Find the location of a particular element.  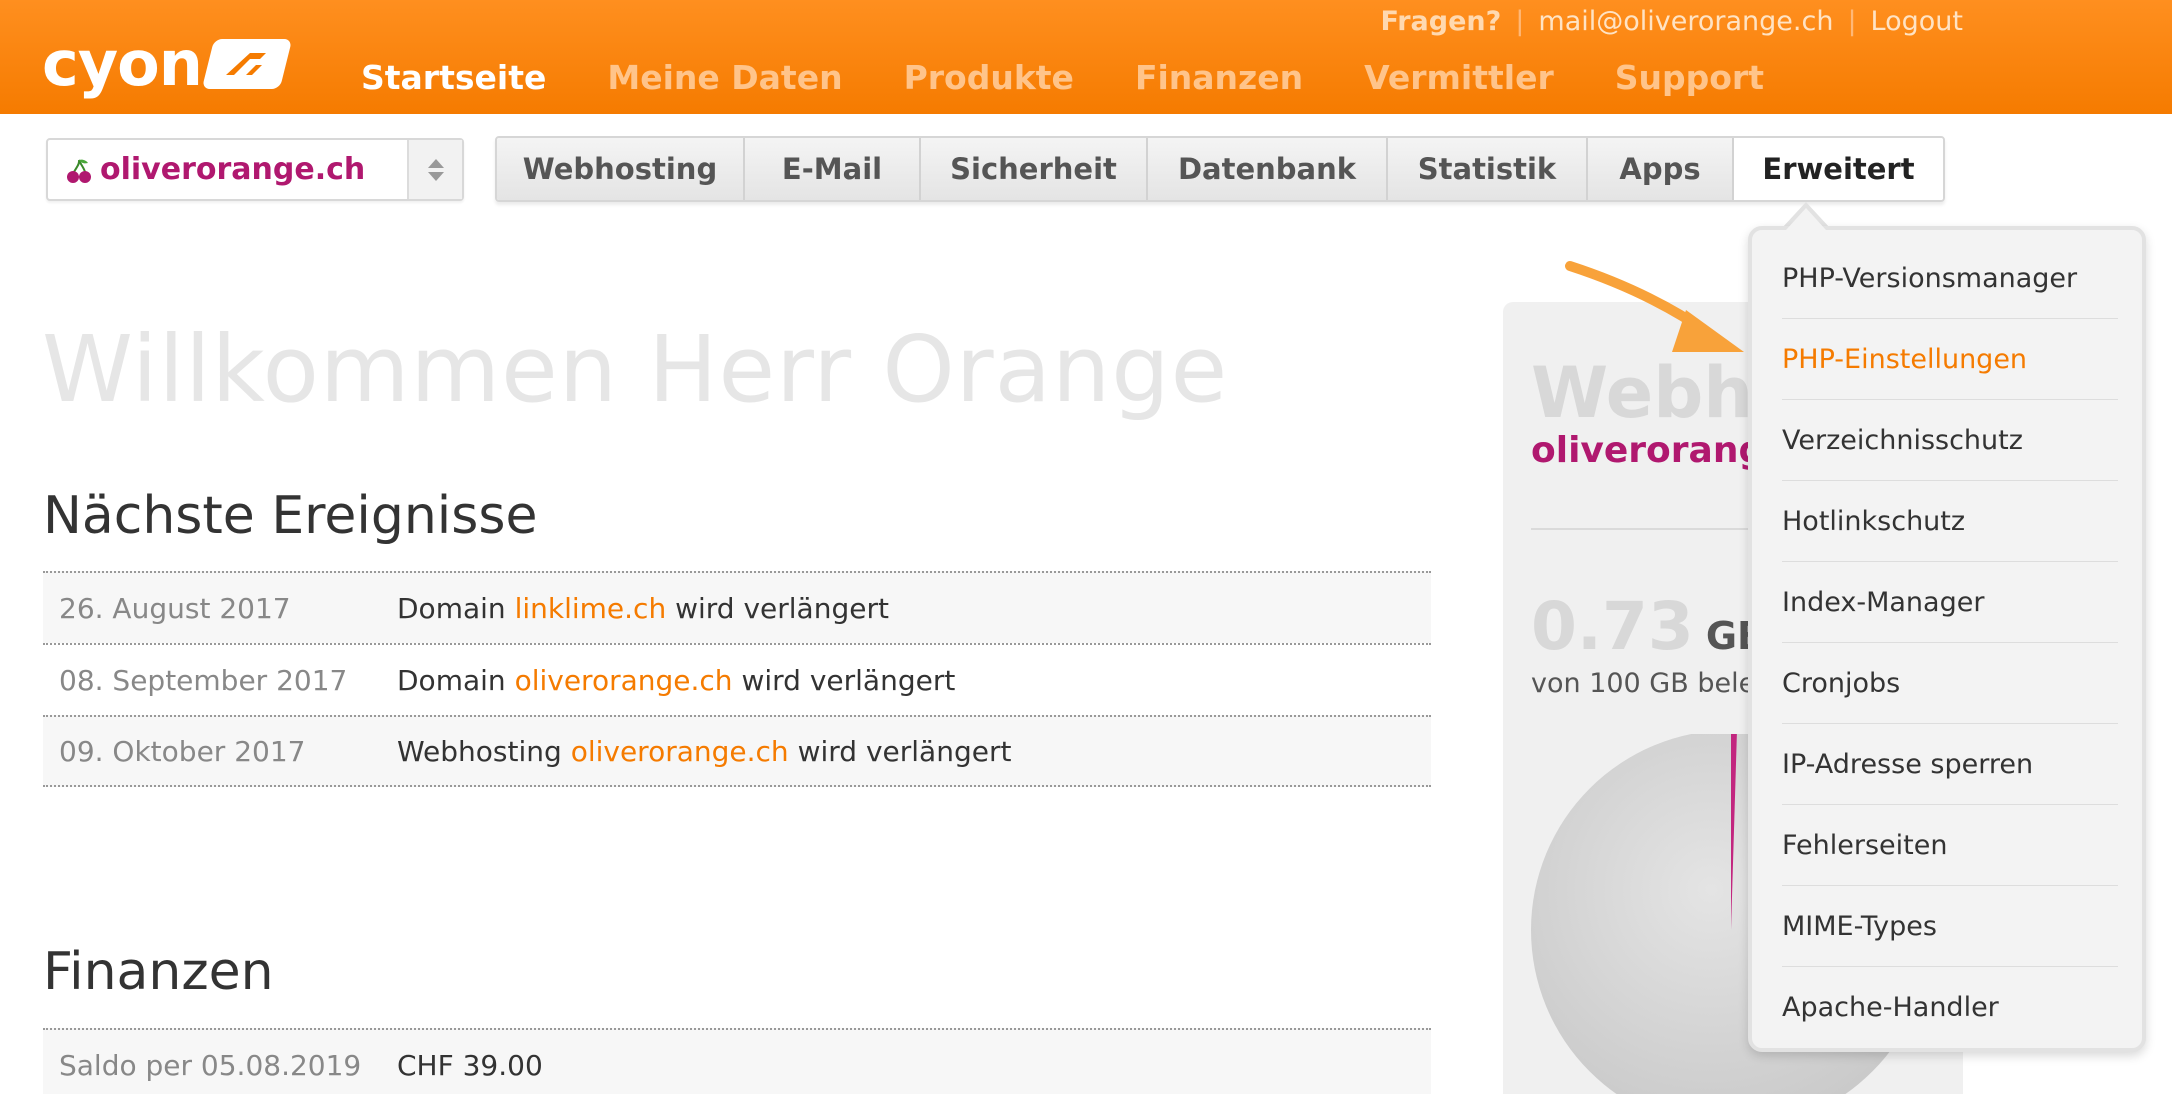

tab-apps: Apps is located at coordinates (1661, 169).